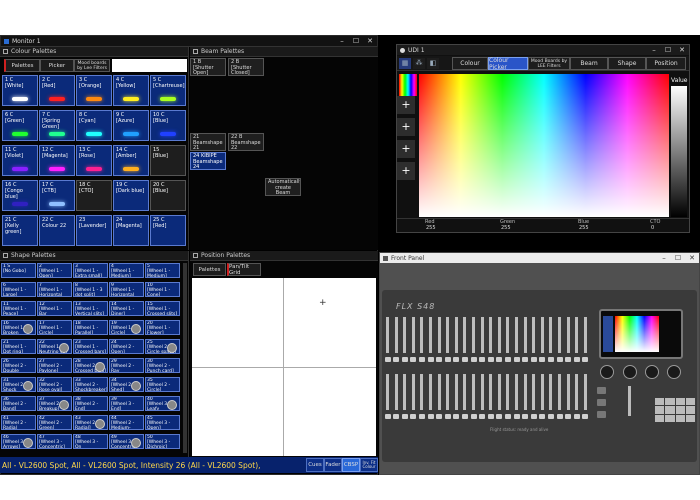  What do you see at coordinates (126, 308) in the screenshot?
I see `shape-palette-14: 14 [Wheel 1 - Diner]` at bounding box center [126, 308].